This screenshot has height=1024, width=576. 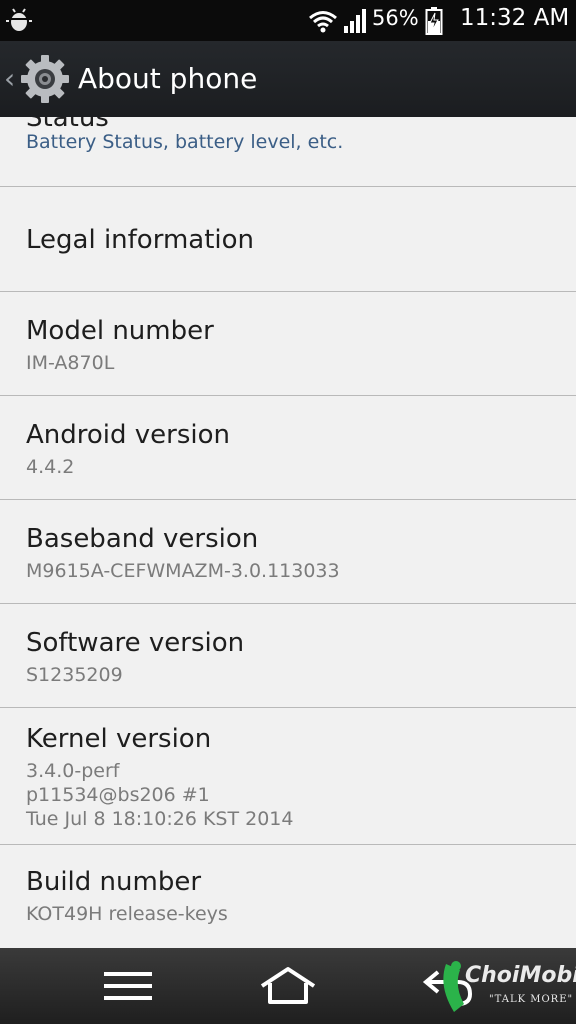 I want to click on list-item-build-number: Build number KOT49H release-keys, so click(x=288, y=896).